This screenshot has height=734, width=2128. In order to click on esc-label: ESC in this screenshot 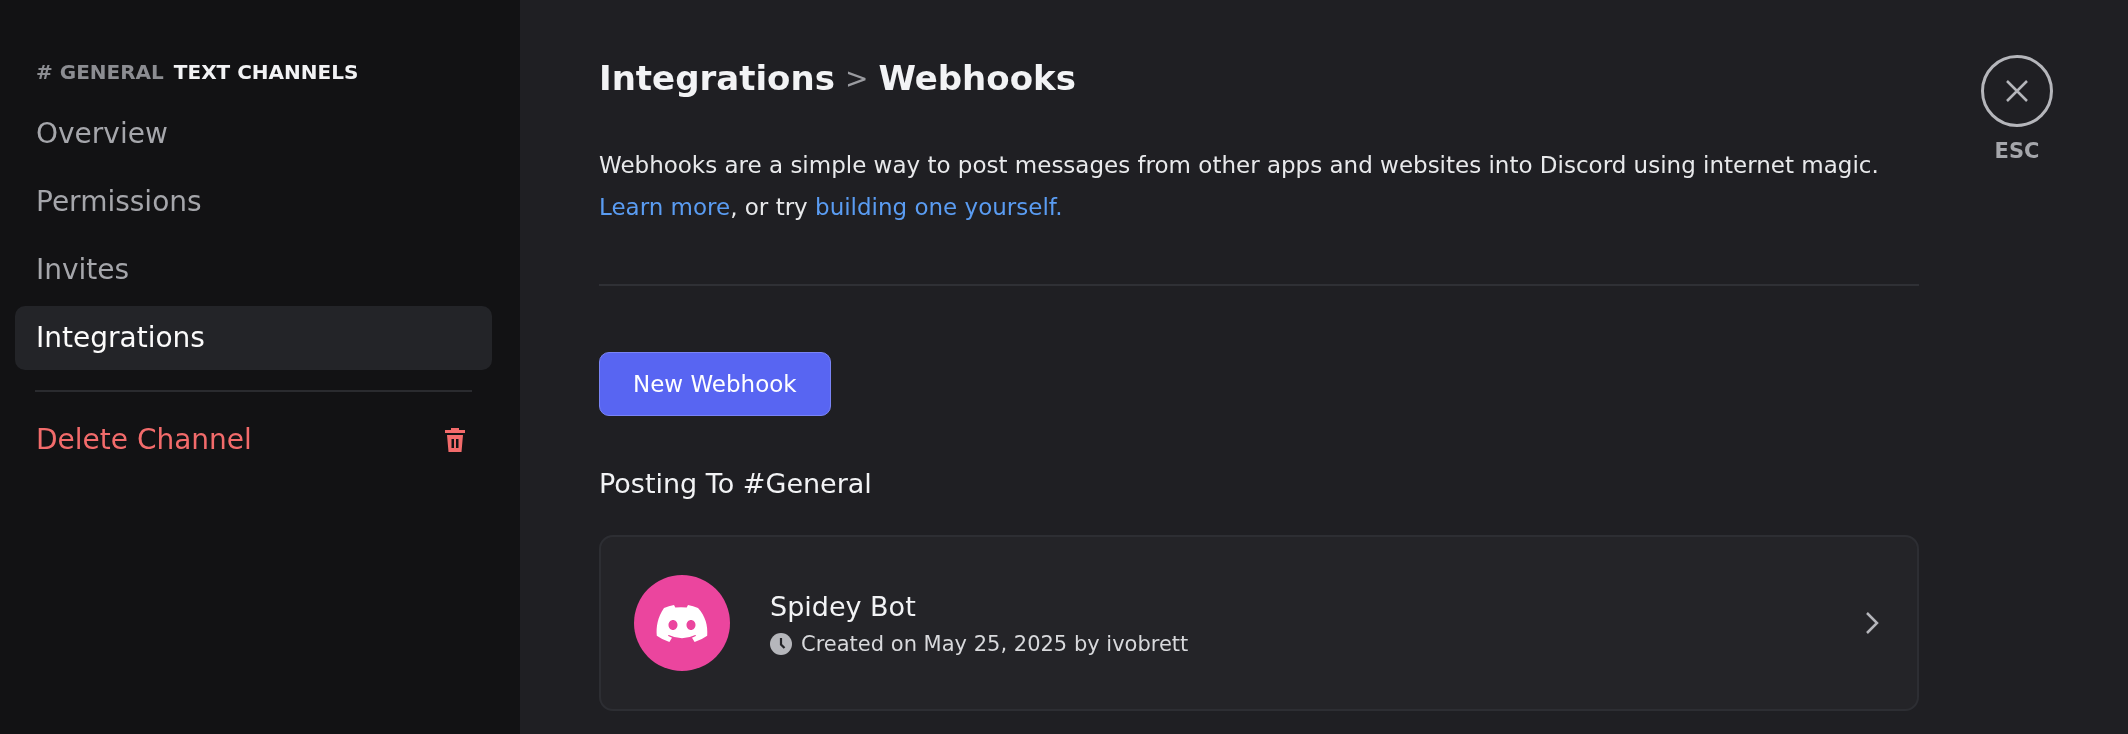, I will do `click(2017, 151)`.